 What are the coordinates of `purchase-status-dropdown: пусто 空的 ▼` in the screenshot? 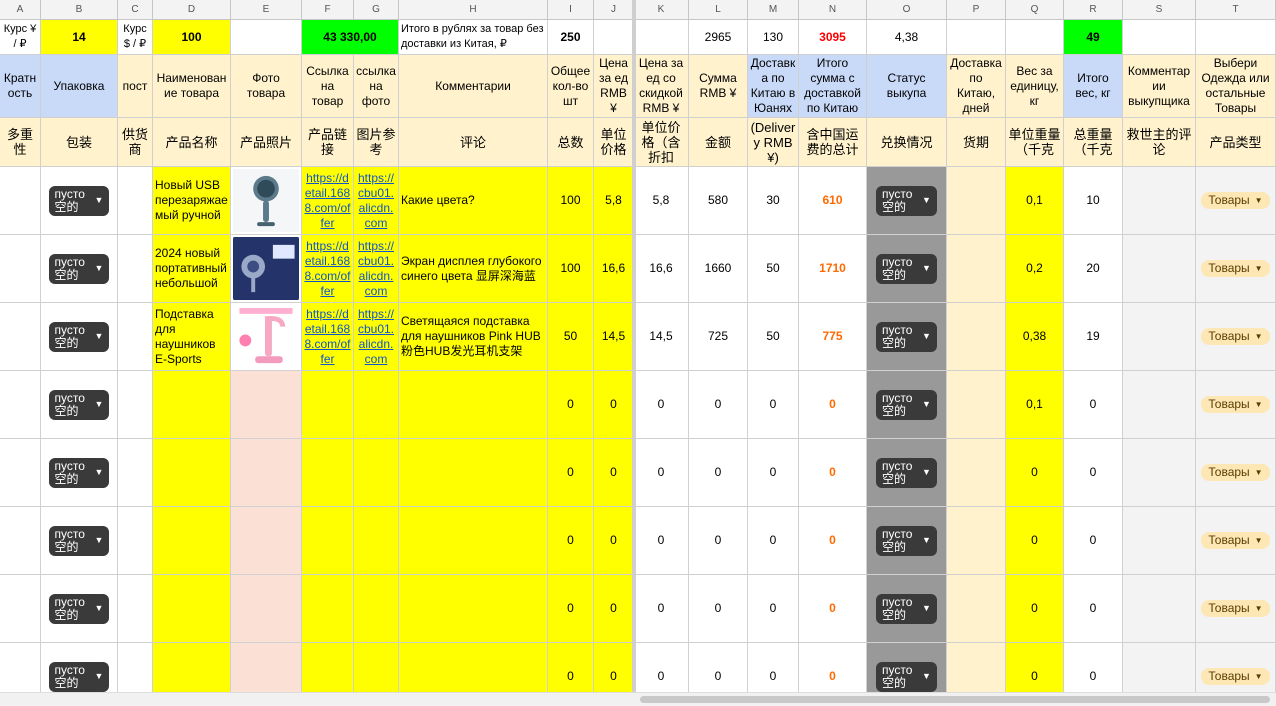 It's located at (906, 336).